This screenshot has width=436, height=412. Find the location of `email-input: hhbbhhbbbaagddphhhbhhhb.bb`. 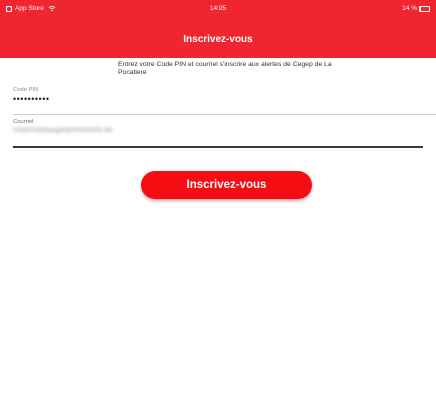

email-input: hhbbhhbbbaagddphhhbhhhb.bb is located at coordinates (62, 130).